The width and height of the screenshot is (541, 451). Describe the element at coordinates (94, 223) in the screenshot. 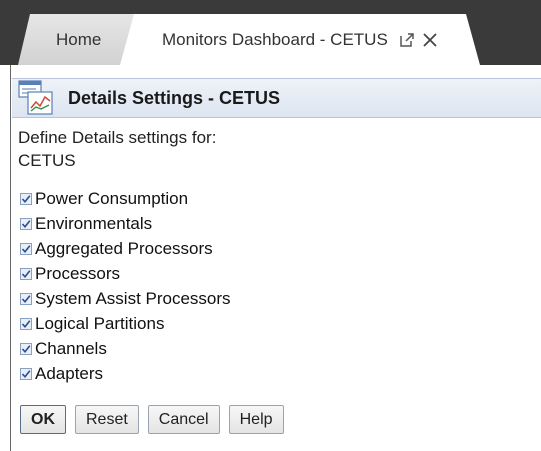

I see `option-label: Environmentals` at that location.